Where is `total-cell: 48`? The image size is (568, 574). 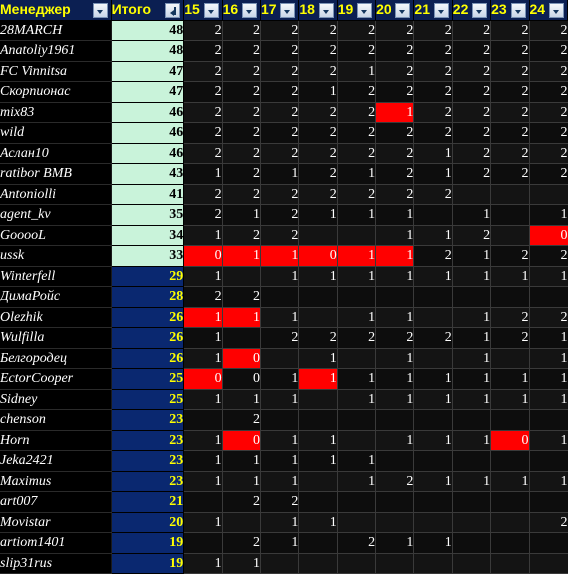
total-cell: 48 is located at coordinates (148, 51).